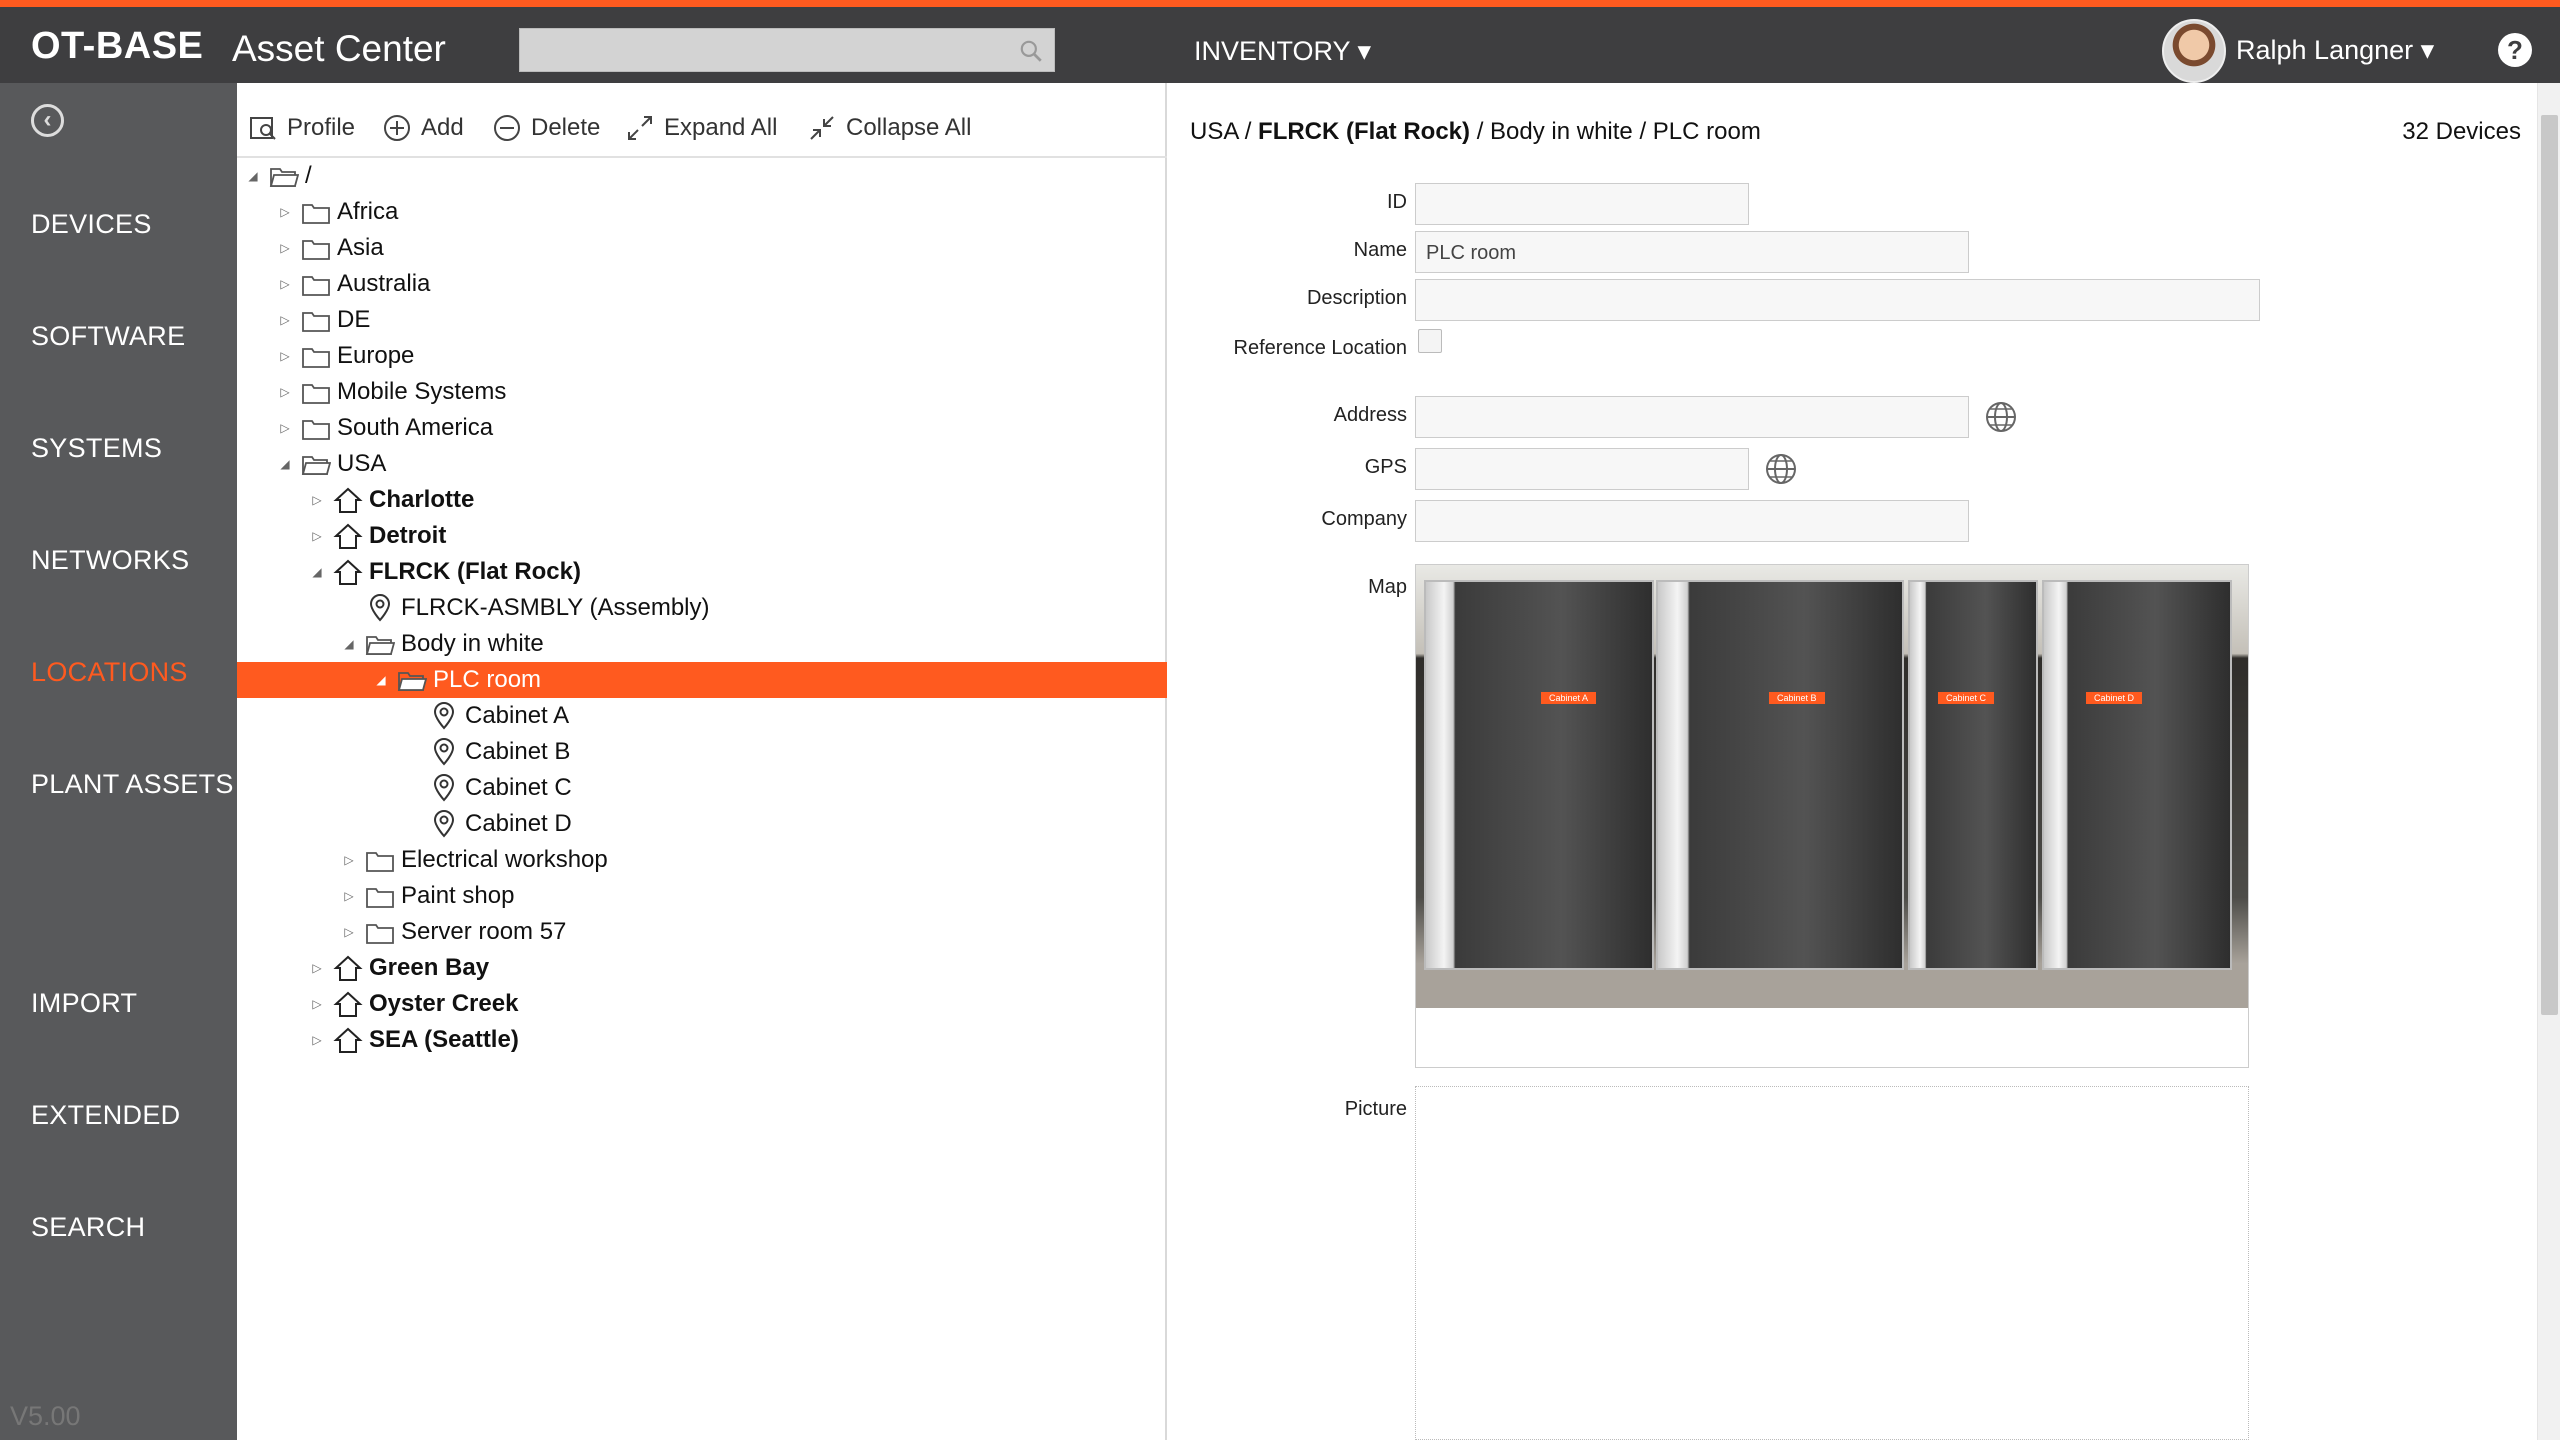  Describe the element at coordinates (702, 968) in the screenshot. I see `tree-row-green-bay: ▷ Green Bay` at that location.